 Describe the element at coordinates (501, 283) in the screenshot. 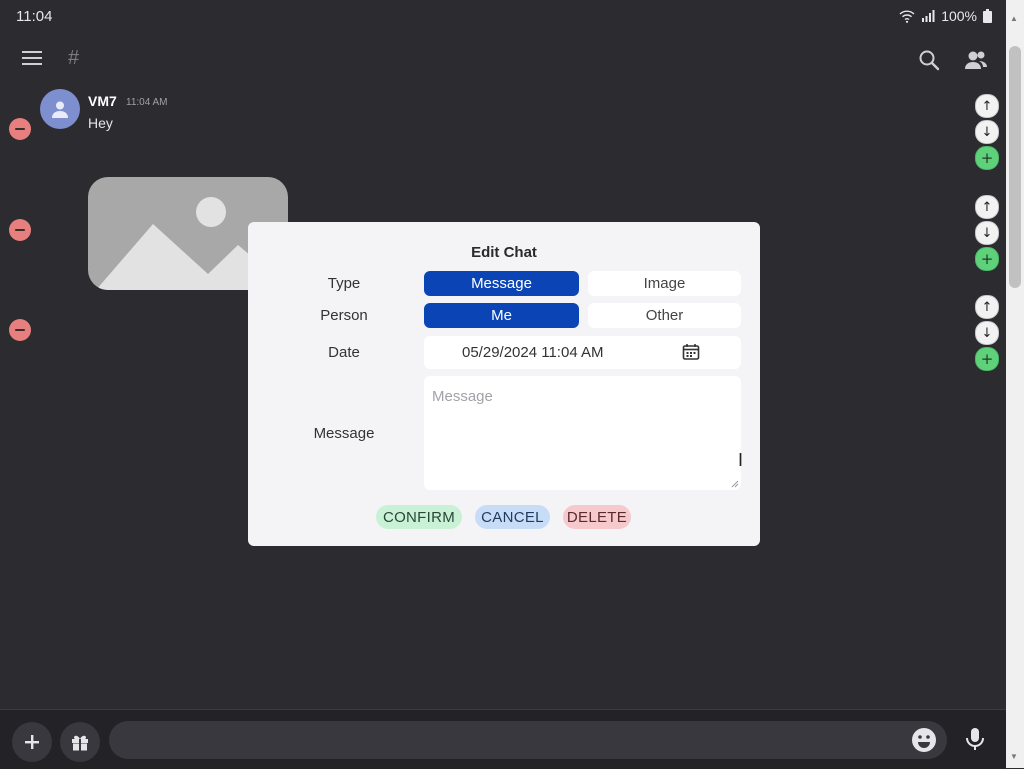

I see `type-option-message: Message` at that location.